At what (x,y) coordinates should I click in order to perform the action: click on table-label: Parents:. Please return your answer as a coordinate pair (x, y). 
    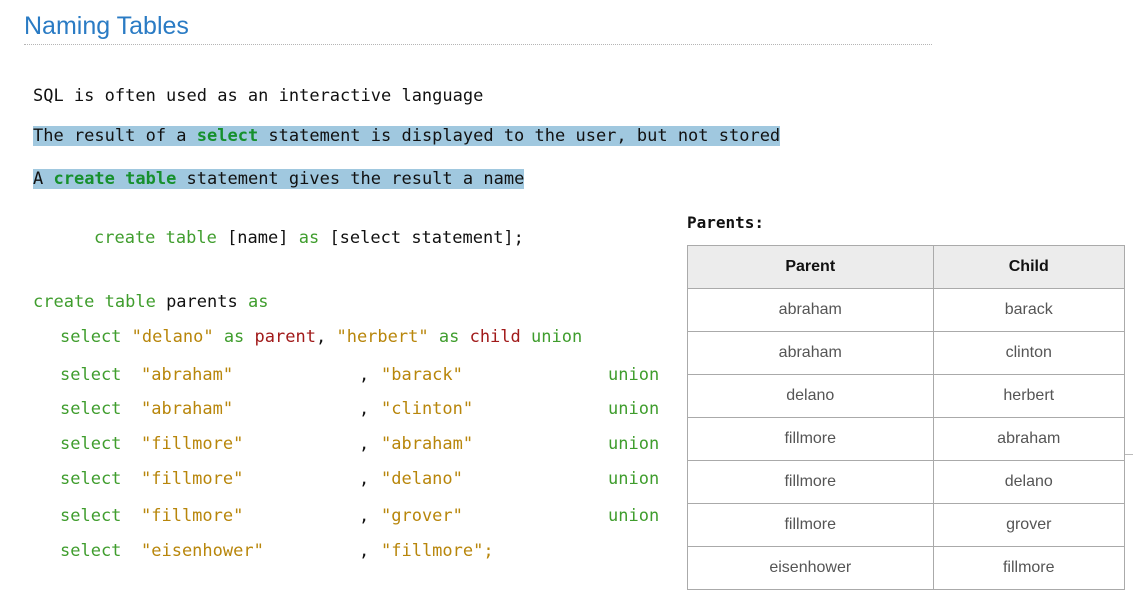
    Looking at the image, I should click on (726, 222).